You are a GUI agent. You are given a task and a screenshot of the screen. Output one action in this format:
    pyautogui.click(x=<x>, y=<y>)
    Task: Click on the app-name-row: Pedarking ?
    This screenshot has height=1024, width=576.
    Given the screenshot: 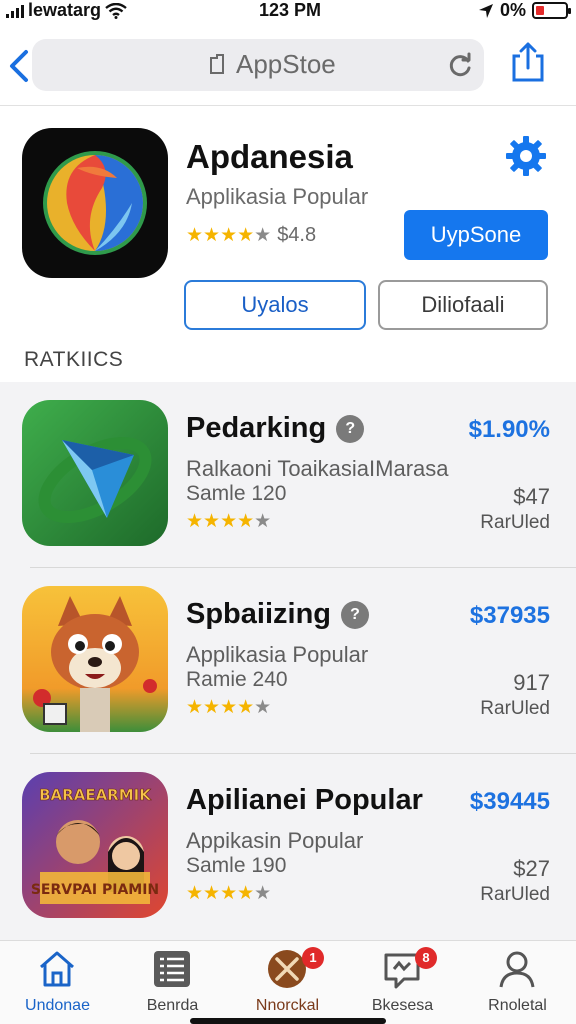 What is the action you would take?
    pyautogui.click(x=275, y=428)
    